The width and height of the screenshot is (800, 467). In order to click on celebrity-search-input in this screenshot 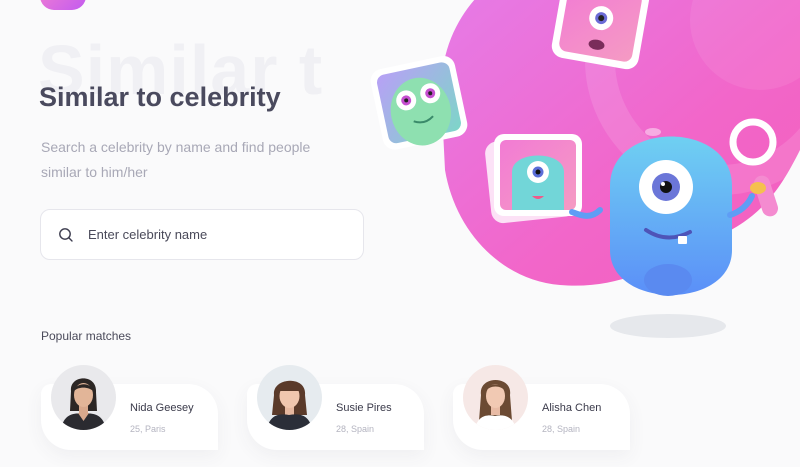, I will do `click(213, 234)`.